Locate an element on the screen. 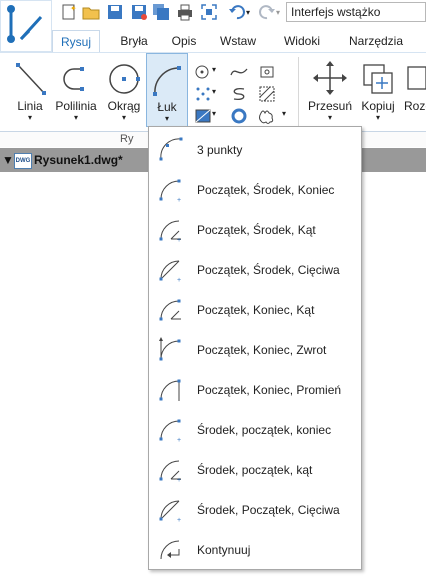 This screenshot has width=426, height=584. circle-button: Okrąg ▾ is located at coordinates (124, 90).